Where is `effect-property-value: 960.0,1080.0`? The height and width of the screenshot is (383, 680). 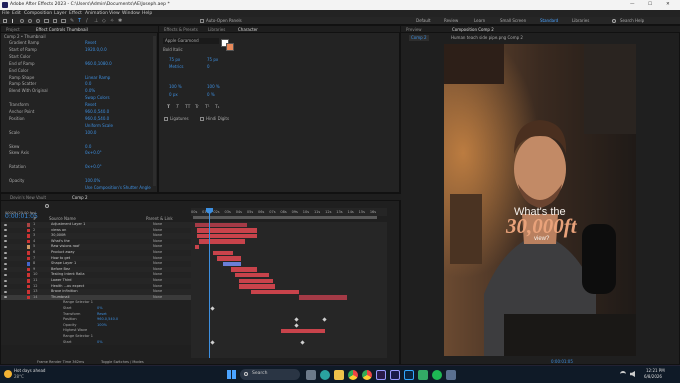
effect-property-value: 960.0,1080.0 is located at coordinates (98, 64).